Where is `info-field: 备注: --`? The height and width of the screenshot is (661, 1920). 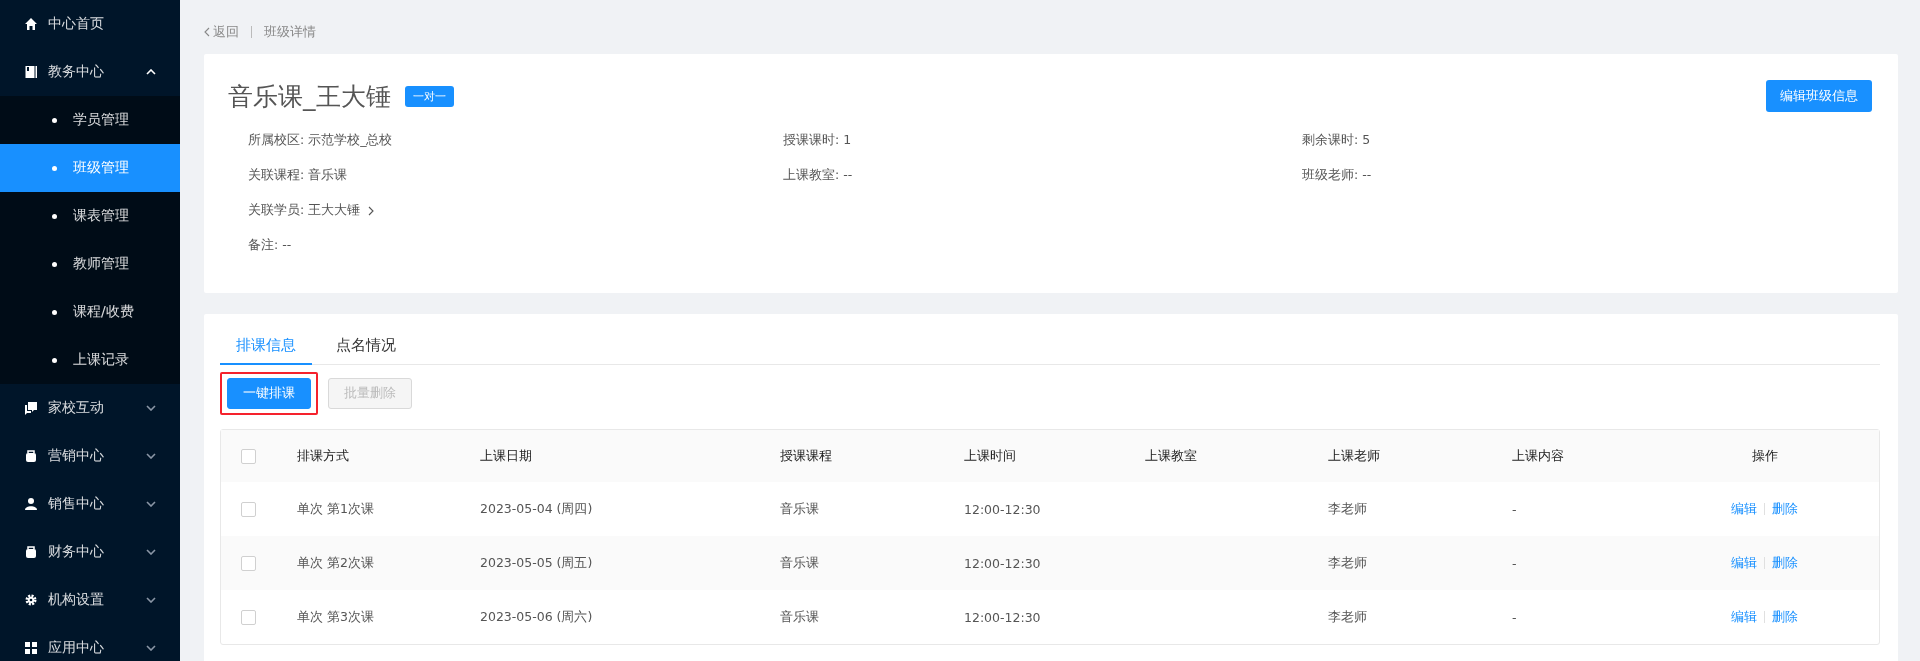 info-field: 备注: -- is located at coordinates (515, 245).